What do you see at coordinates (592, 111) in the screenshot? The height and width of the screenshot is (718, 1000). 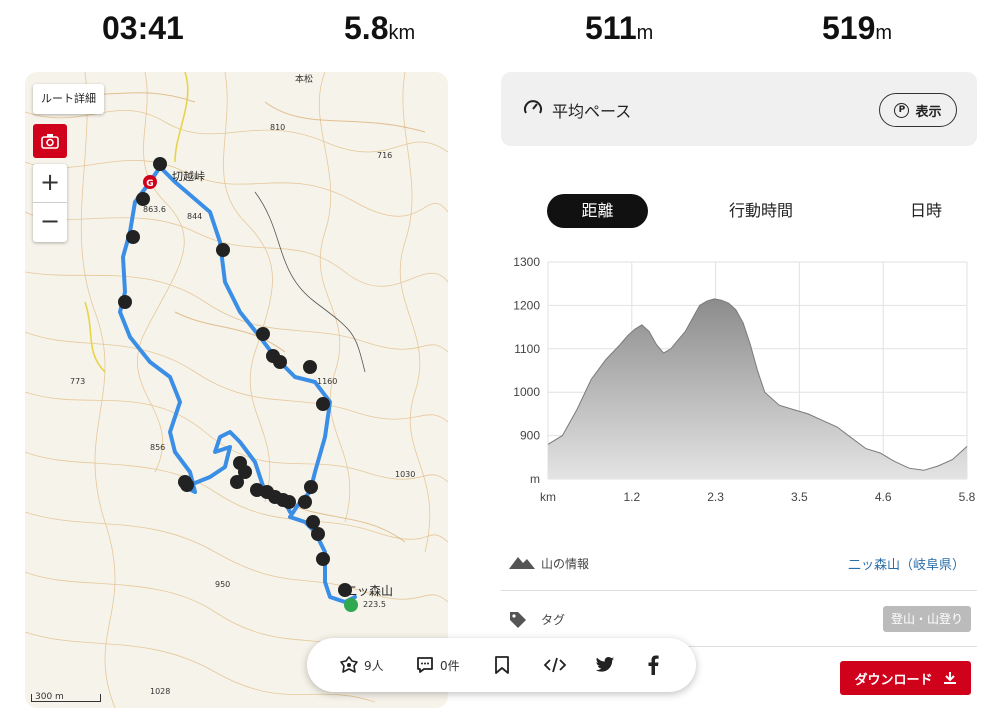 I see `average-pace-label: 平均ペース` at bounding box center [592, 111].